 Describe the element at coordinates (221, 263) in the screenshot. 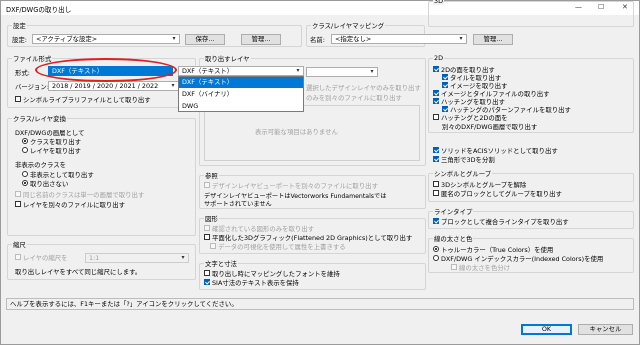

I see `text-dimension-group-title: 文字と寸法` at that location.